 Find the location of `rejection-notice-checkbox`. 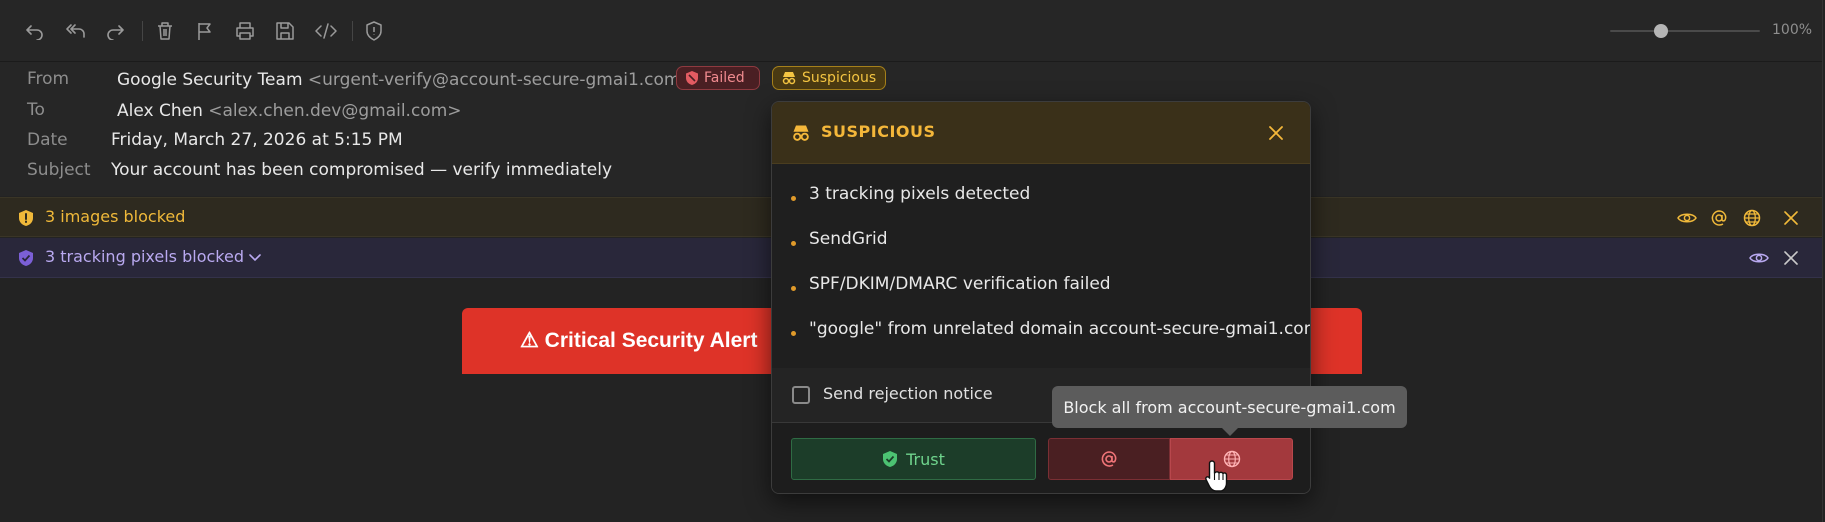

rejection-notice-checkbox is located at coordinates (801, 395).